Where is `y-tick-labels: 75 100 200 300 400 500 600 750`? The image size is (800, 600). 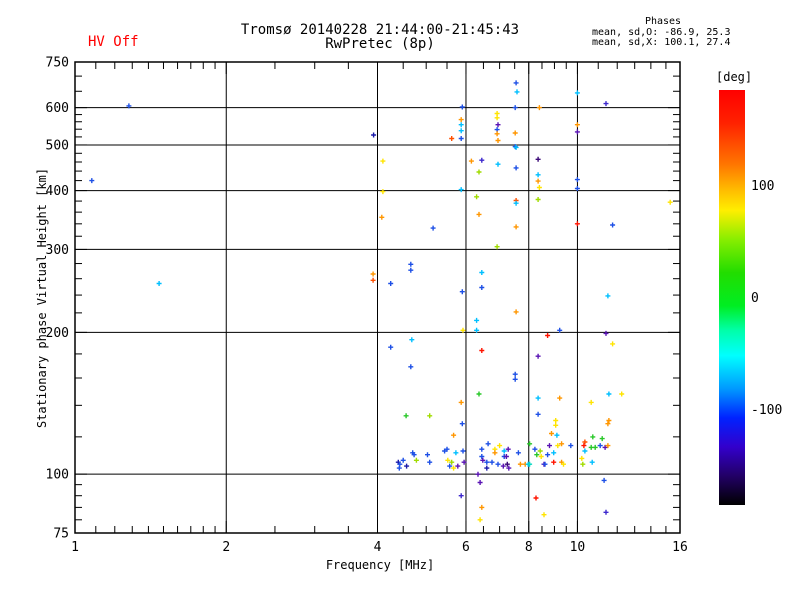
y-tick-labels: 75 100 200 300 400 500 600 750 is located at coordinates (57, 299).